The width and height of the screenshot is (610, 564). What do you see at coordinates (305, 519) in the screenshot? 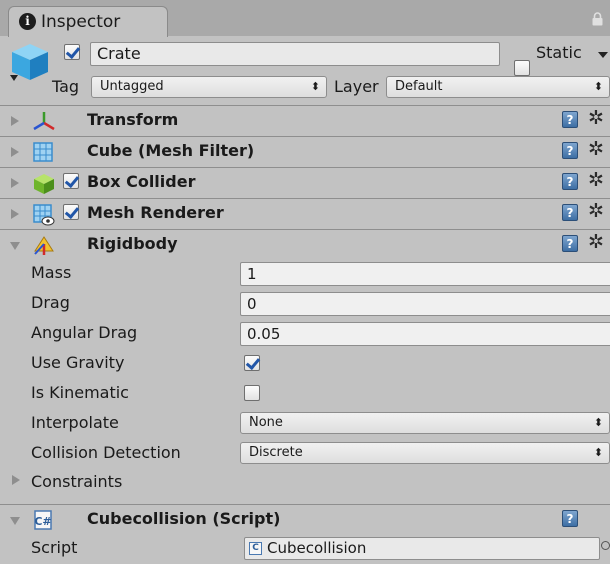
I see `component-cubecollision-script: C# Cubecollision (Script) ?` at bounding box center [305, 519].